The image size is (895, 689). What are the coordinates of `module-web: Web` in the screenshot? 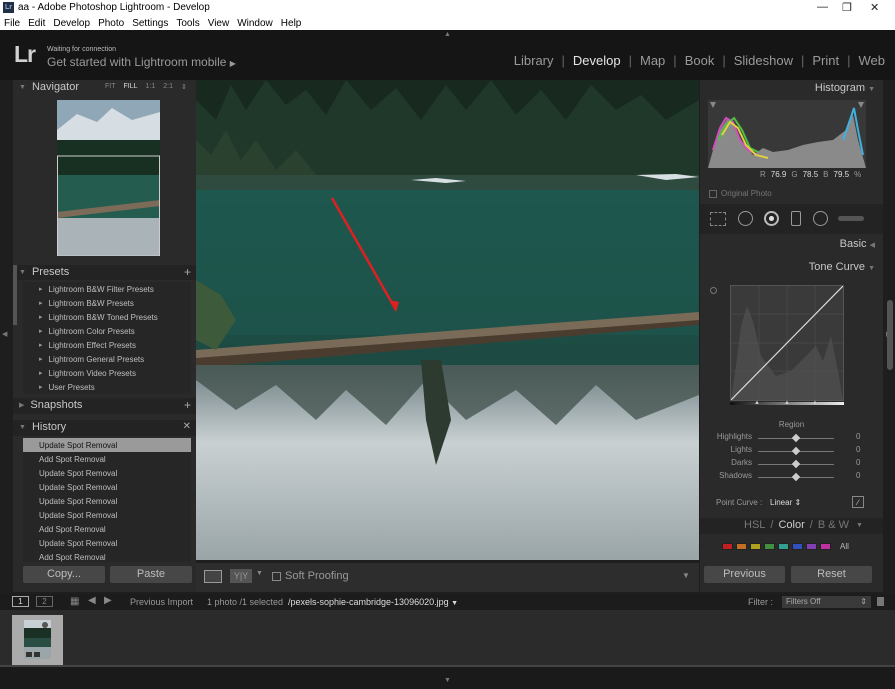 It's located at (872, 60).